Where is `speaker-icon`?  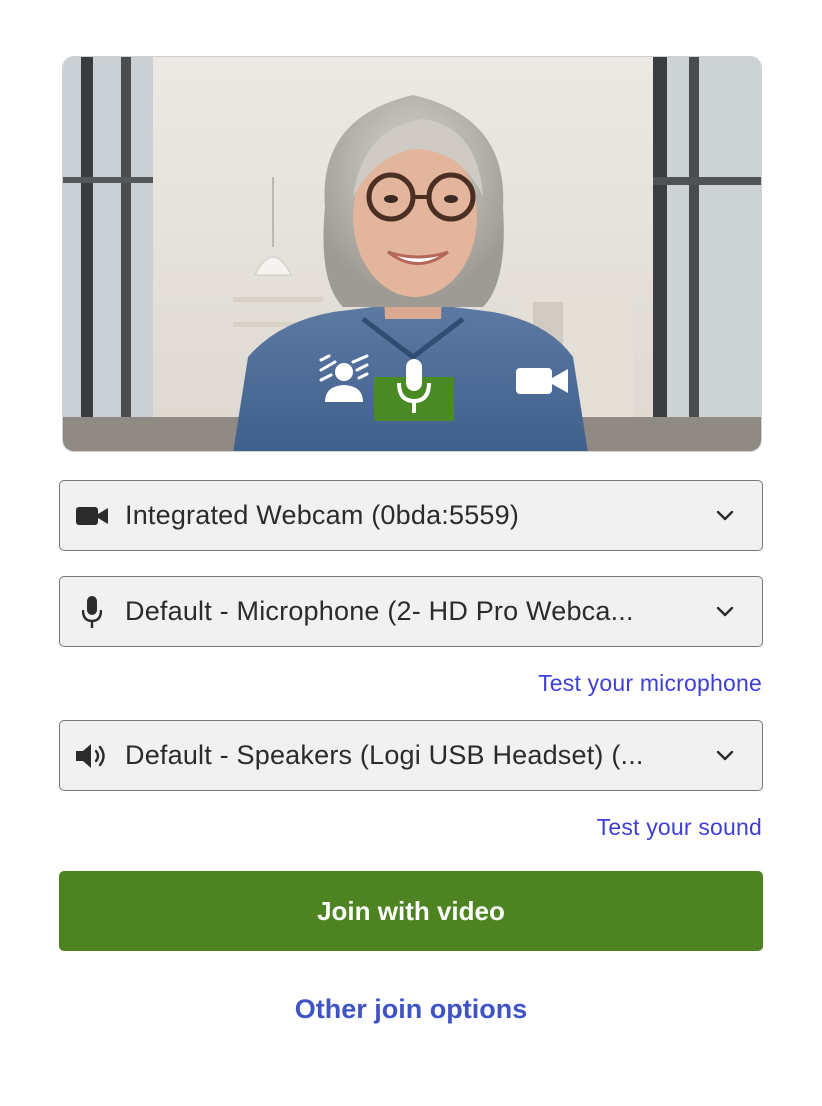
speaker-icon is located at coordinates (92, 756).